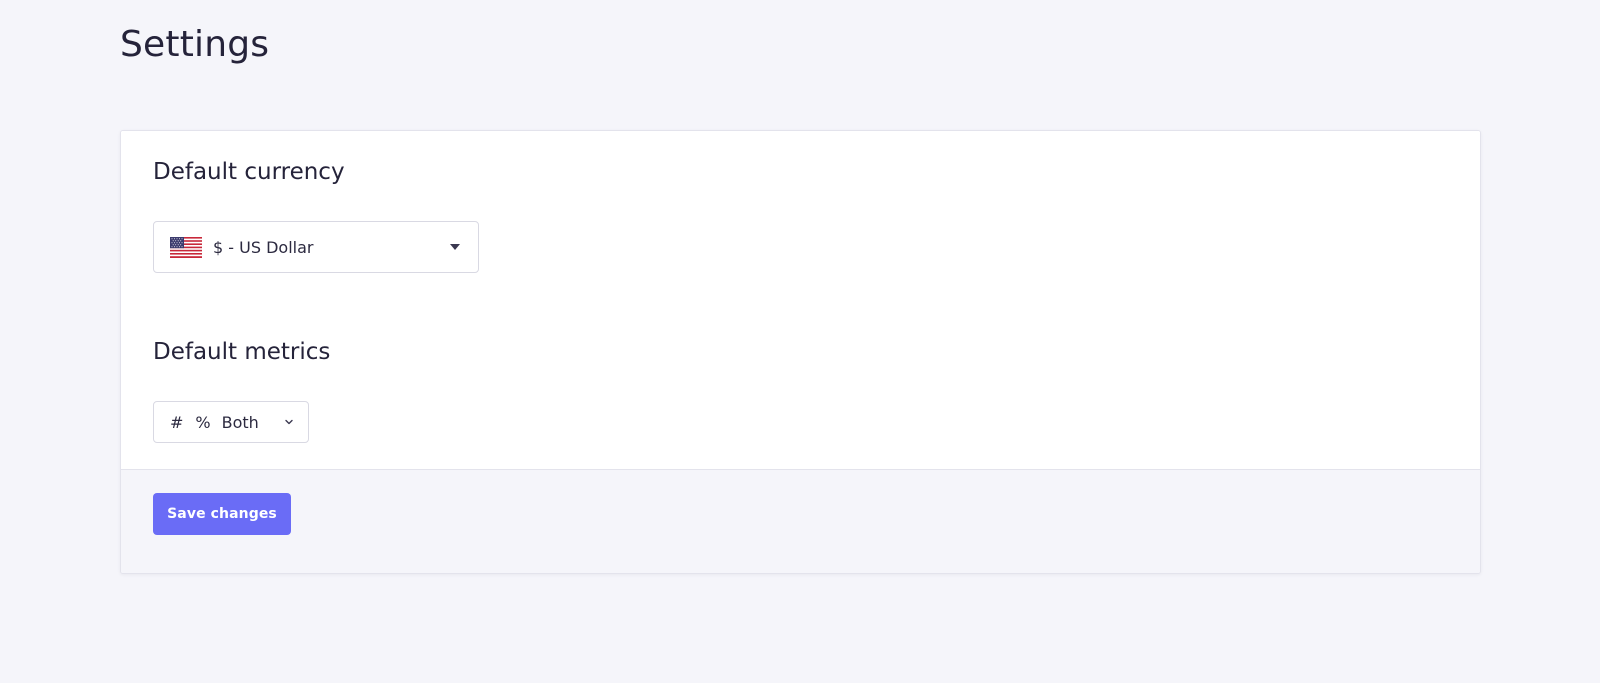 This screenshot has height=683, width=1600. Describe the element at coordinates (195, 44) in the screenshot. I see `page-title: Settings` at that location.